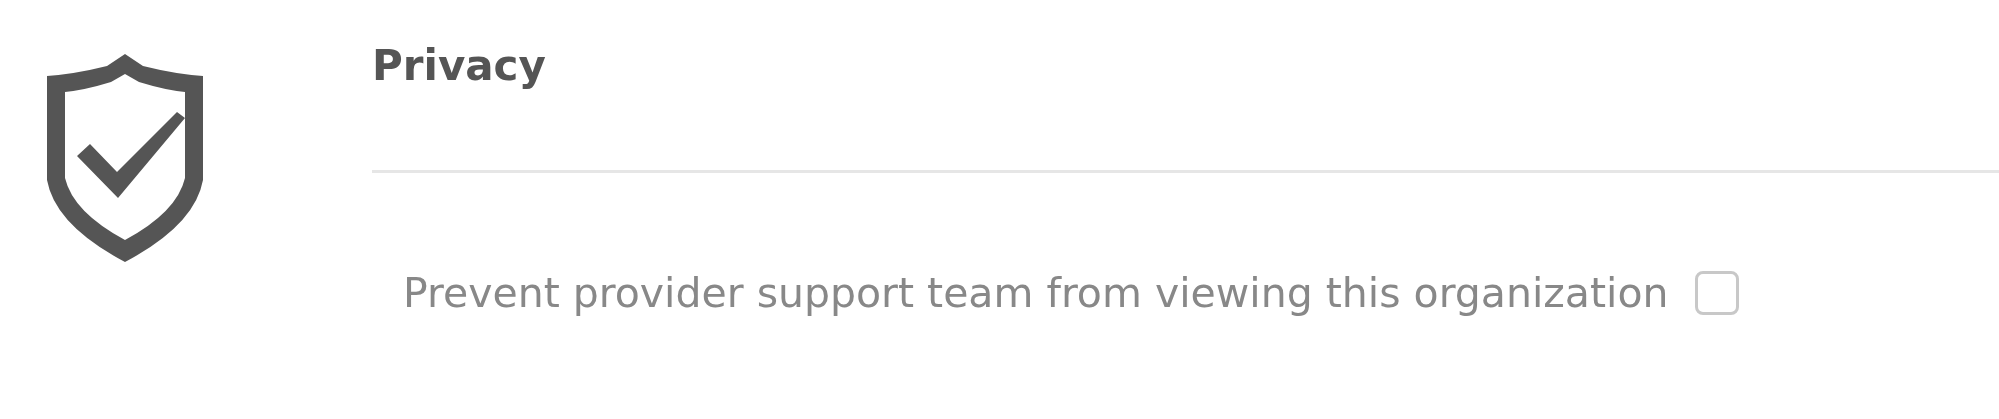  Describe the element at coordinates (1716, 293) in the screenshot. I see `checkbox` at that location.